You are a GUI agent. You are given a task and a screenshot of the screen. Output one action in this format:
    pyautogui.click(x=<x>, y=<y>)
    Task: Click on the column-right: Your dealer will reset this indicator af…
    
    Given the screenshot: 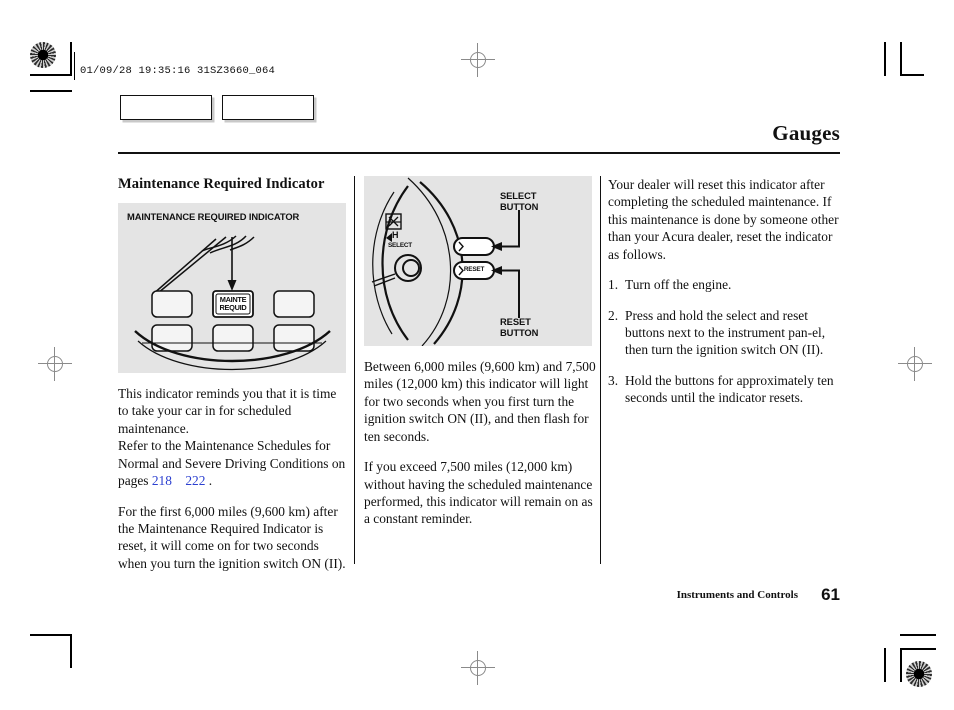 What is the action you would take?
    pyautogui.click(x=724, y=298)
    